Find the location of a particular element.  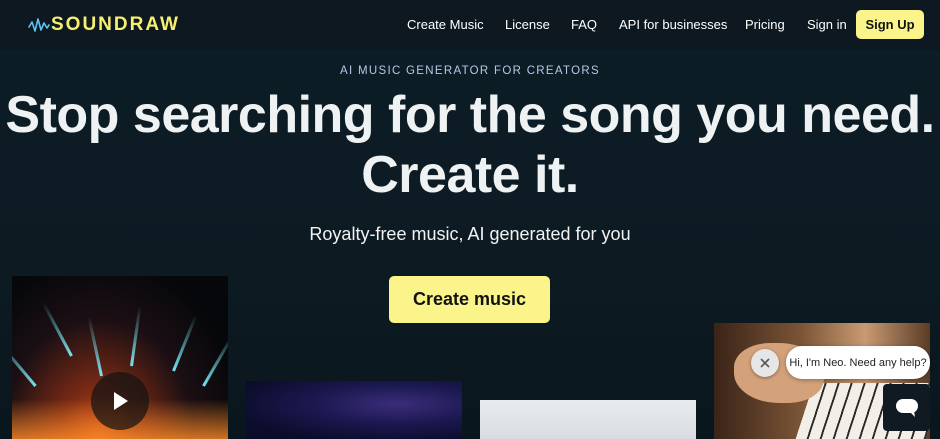

chat-greeting-bubble: Hi, I'm Neo. Need any help? is located at coordinates (858, 362).